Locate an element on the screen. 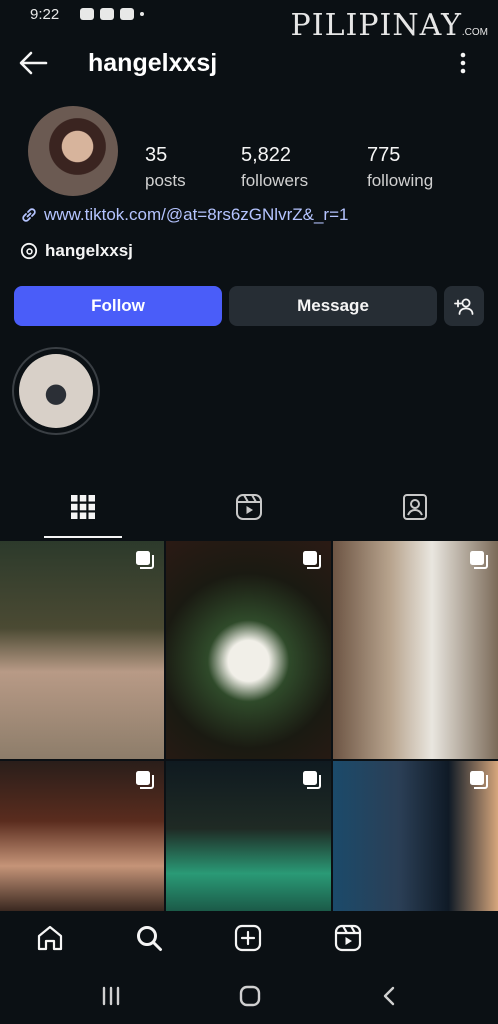 The height and width of the screenshot is (1024, 498). home-button-icon is located at coordinates (250, 996).